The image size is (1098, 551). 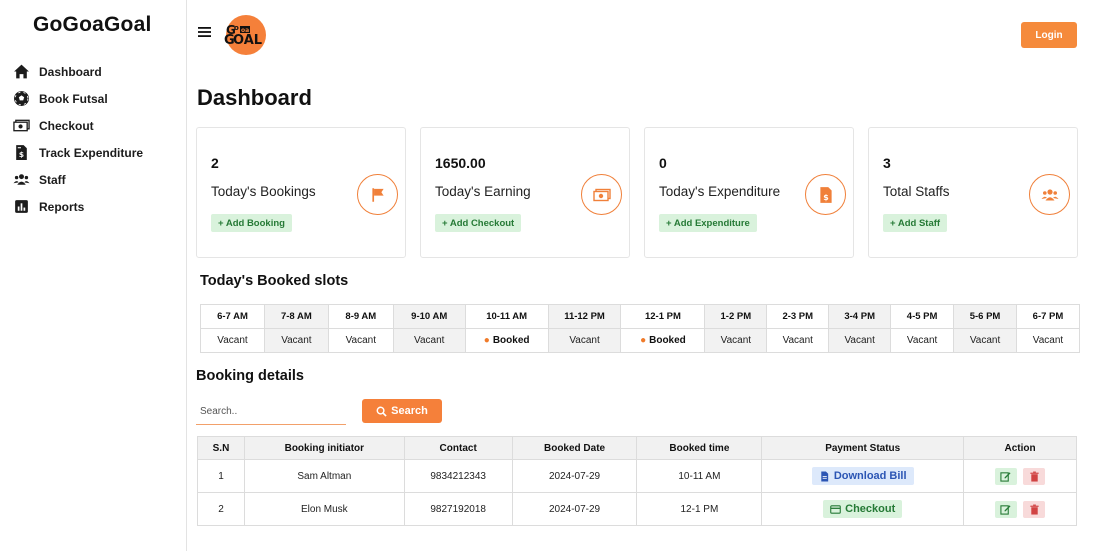 I want to click on home-icon, so click(x=21, y=71).